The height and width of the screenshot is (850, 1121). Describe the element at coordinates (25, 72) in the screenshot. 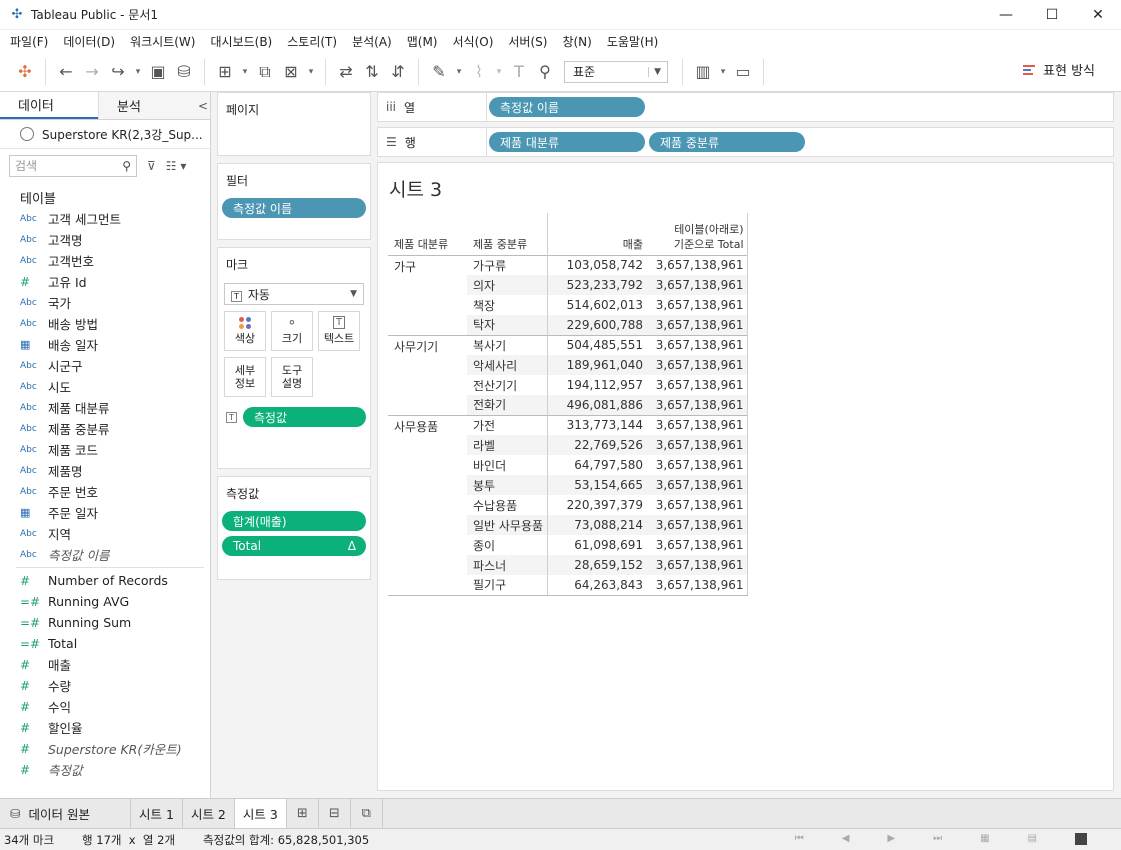

I see `tableau-home-icon: ✣` at that location.